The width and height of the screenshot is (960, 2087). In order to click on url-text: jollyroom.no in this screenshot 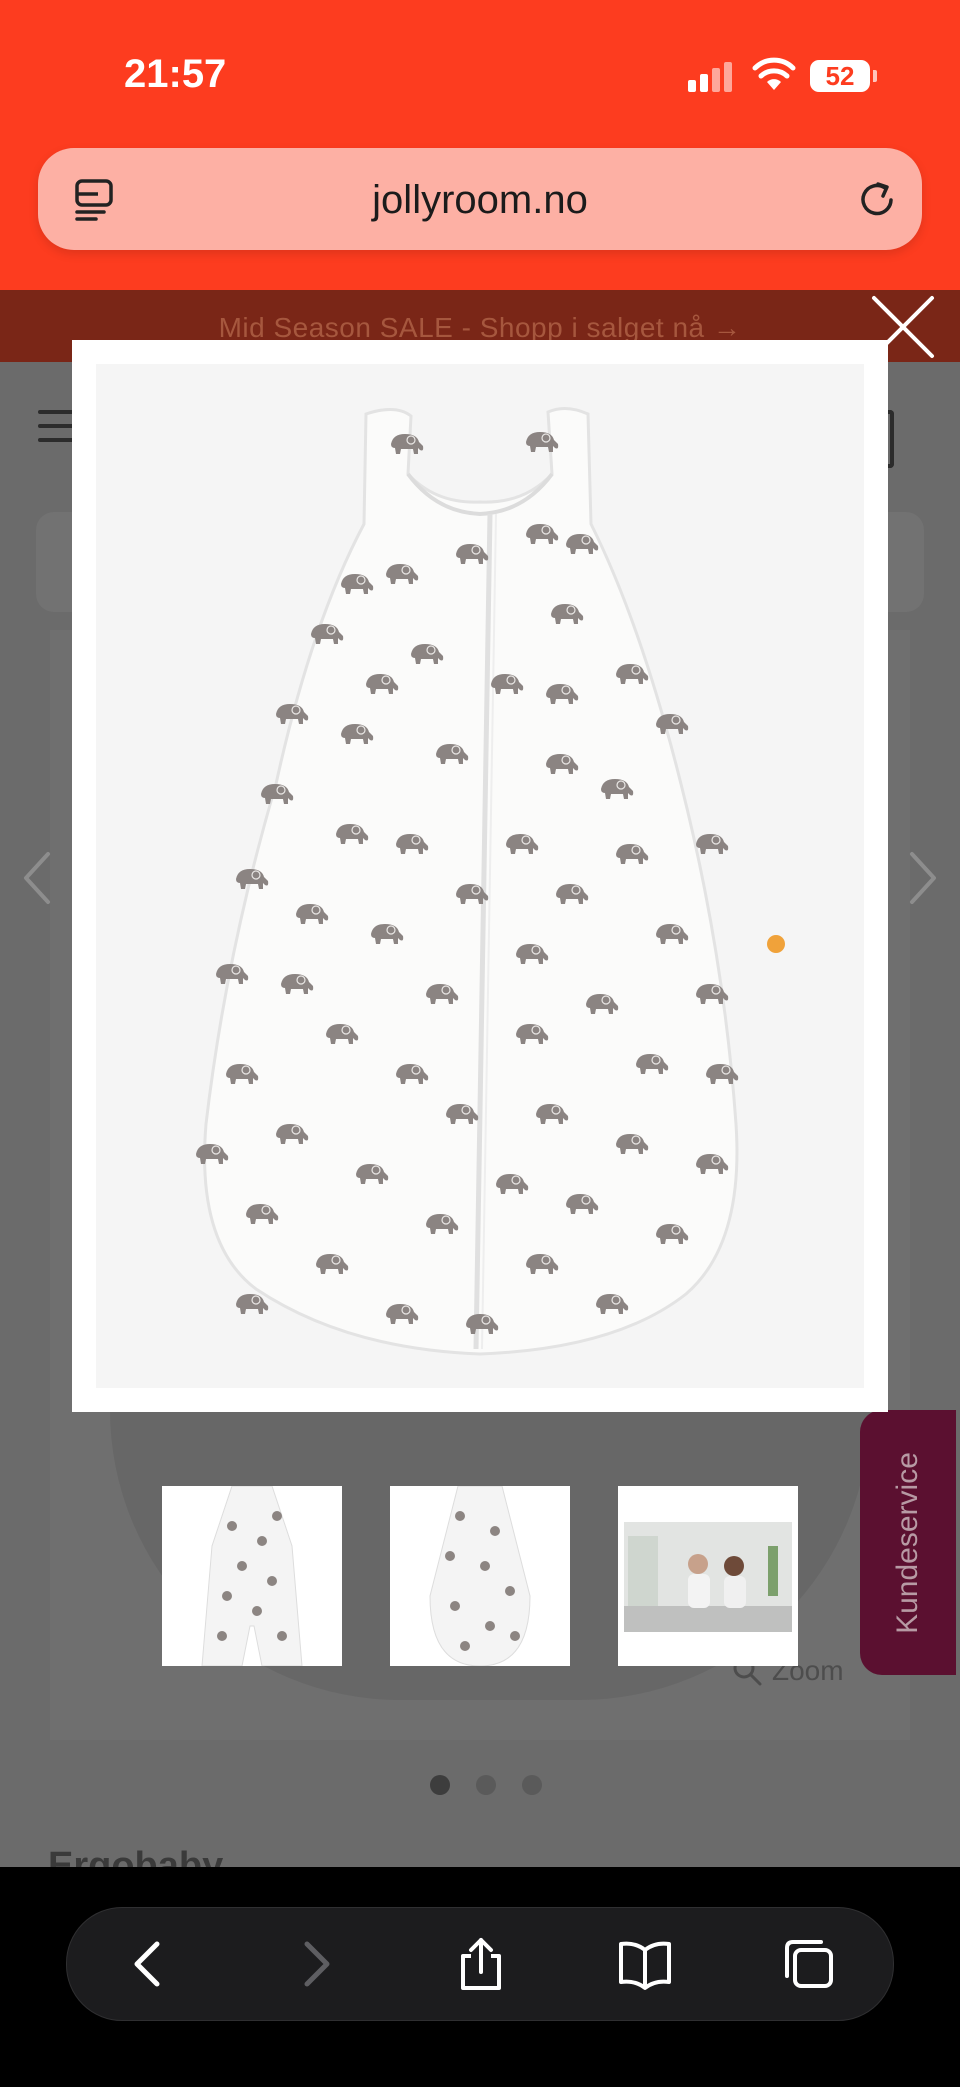, I will do `click(480, 200)`.